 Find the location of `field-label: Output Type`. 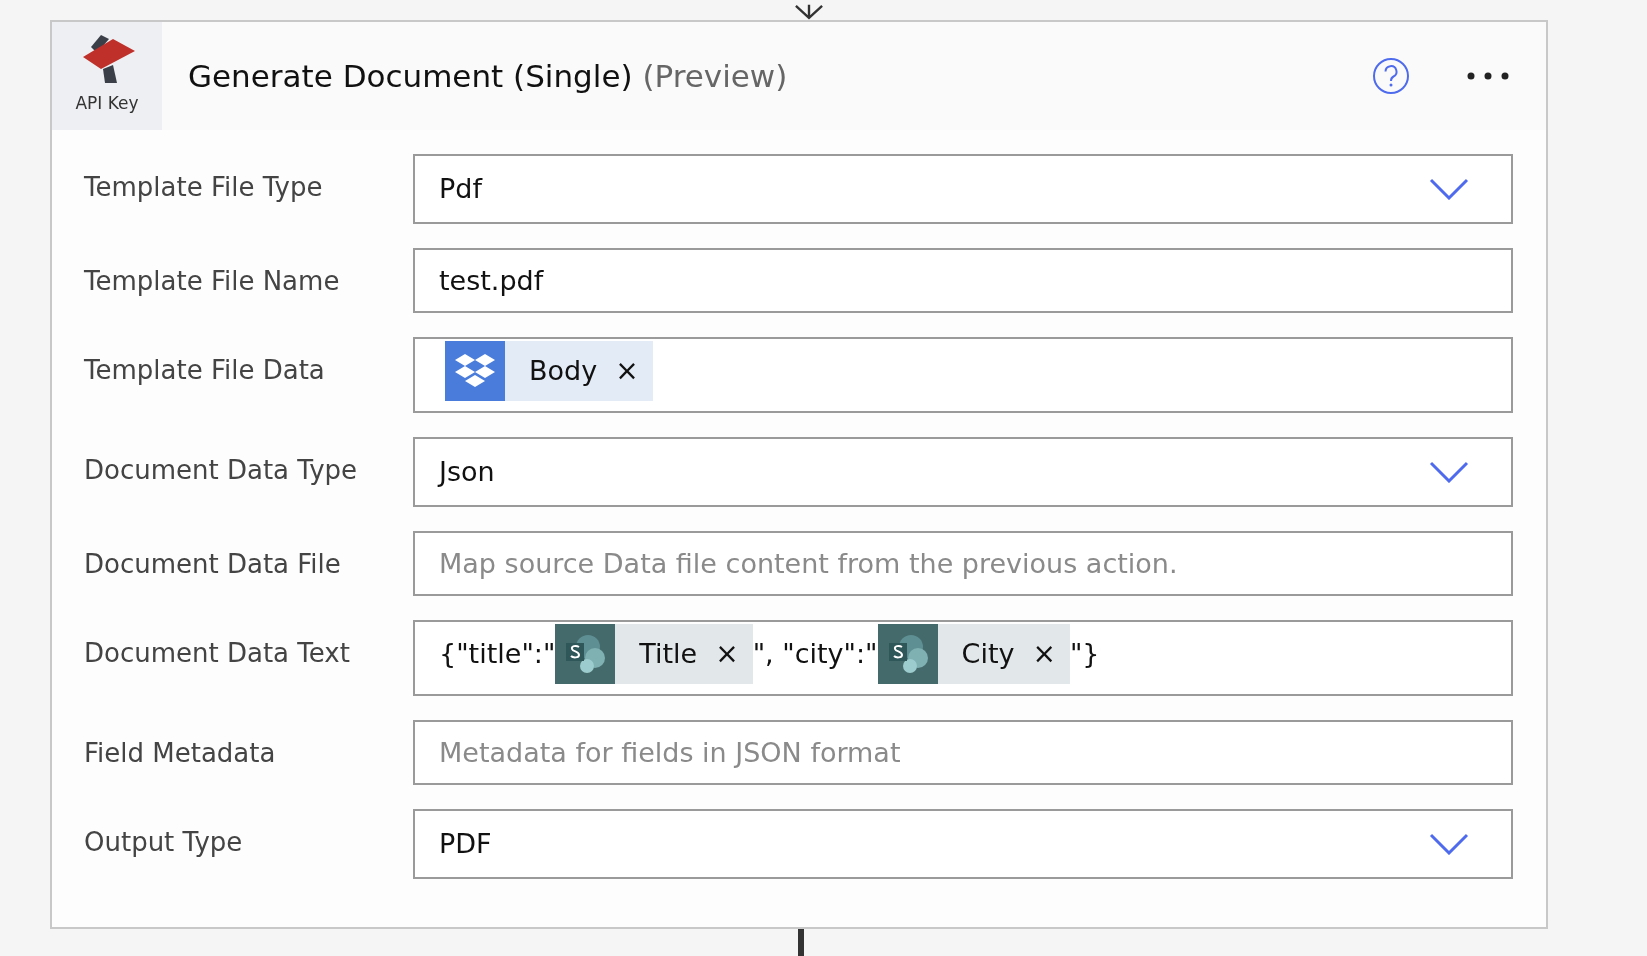

field-label: Output Type is located at coordinates (164, 843).